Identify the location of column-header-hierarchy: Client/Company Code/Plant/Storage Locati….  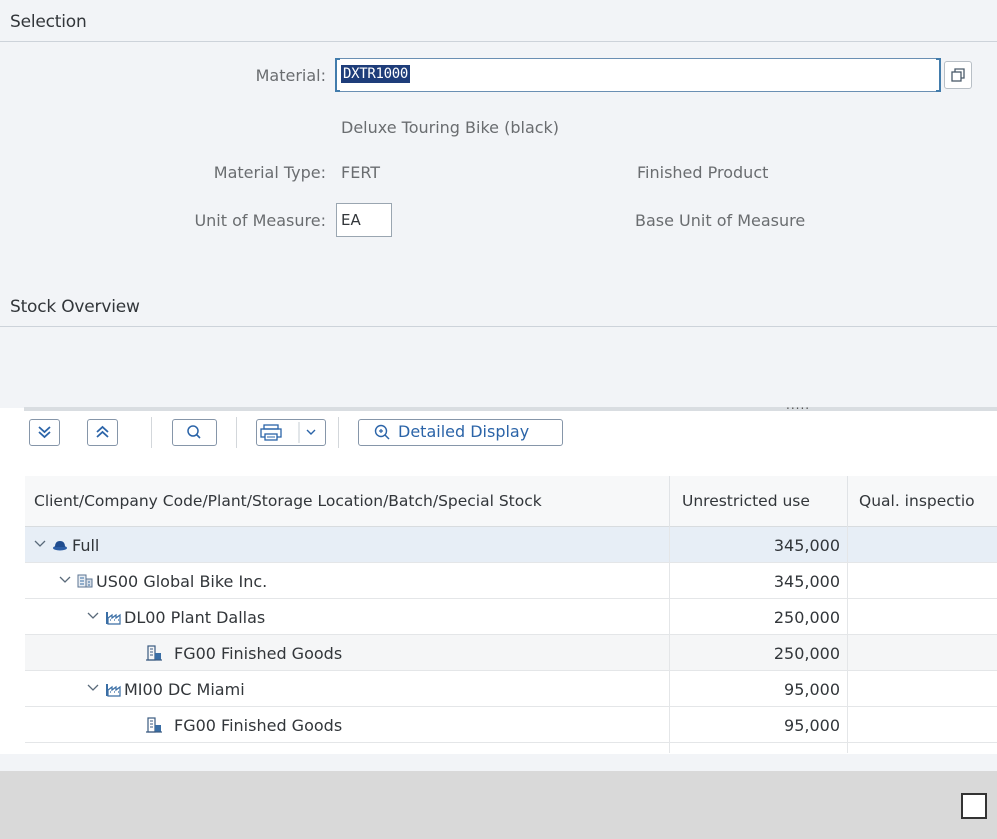
(288, 501).